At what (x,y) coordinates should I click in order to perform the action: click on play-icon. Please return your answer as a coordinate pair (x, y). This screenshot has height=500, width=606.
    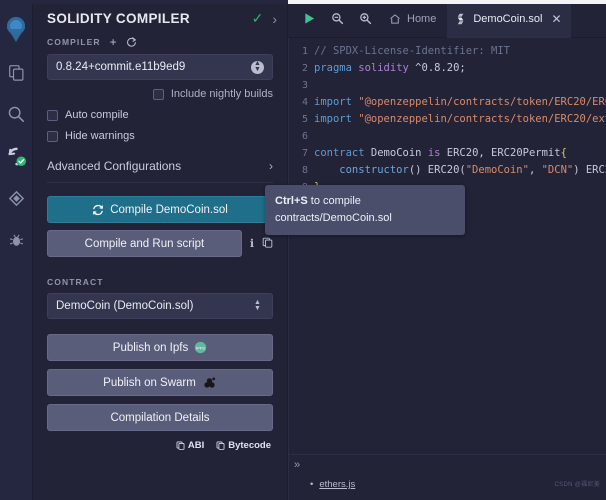
    Looking at the image, I should click on (309, 18).